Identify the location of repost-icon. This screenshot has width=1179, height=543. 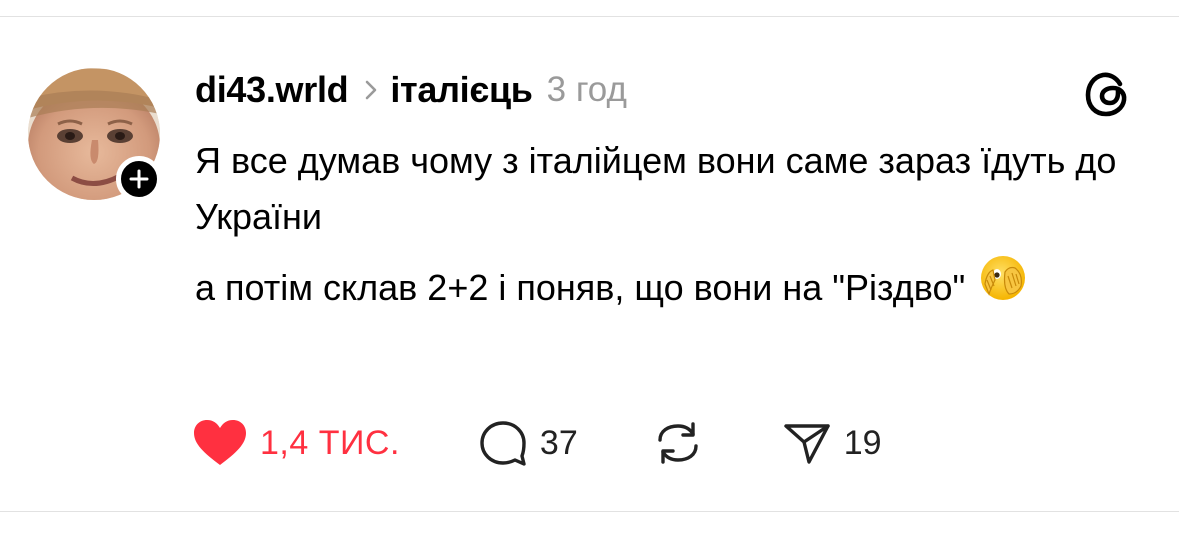
(678, 443).